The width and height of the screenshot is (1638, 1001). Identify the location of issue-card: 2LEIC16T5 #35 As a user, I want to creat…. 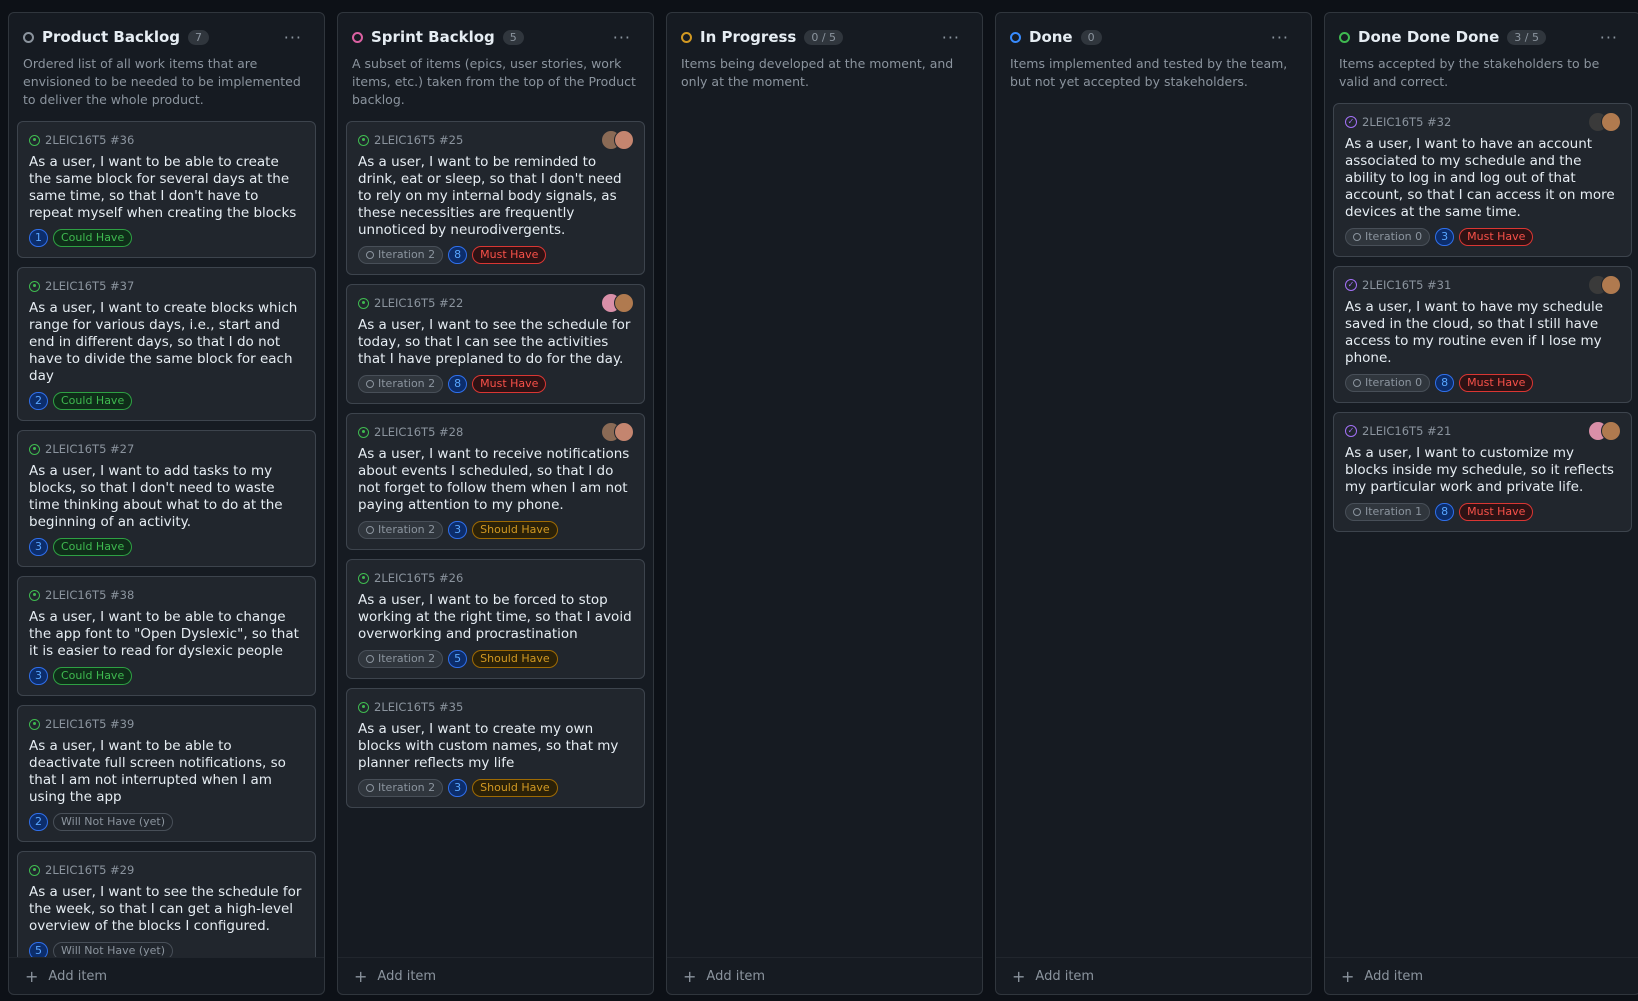
(495, 748).